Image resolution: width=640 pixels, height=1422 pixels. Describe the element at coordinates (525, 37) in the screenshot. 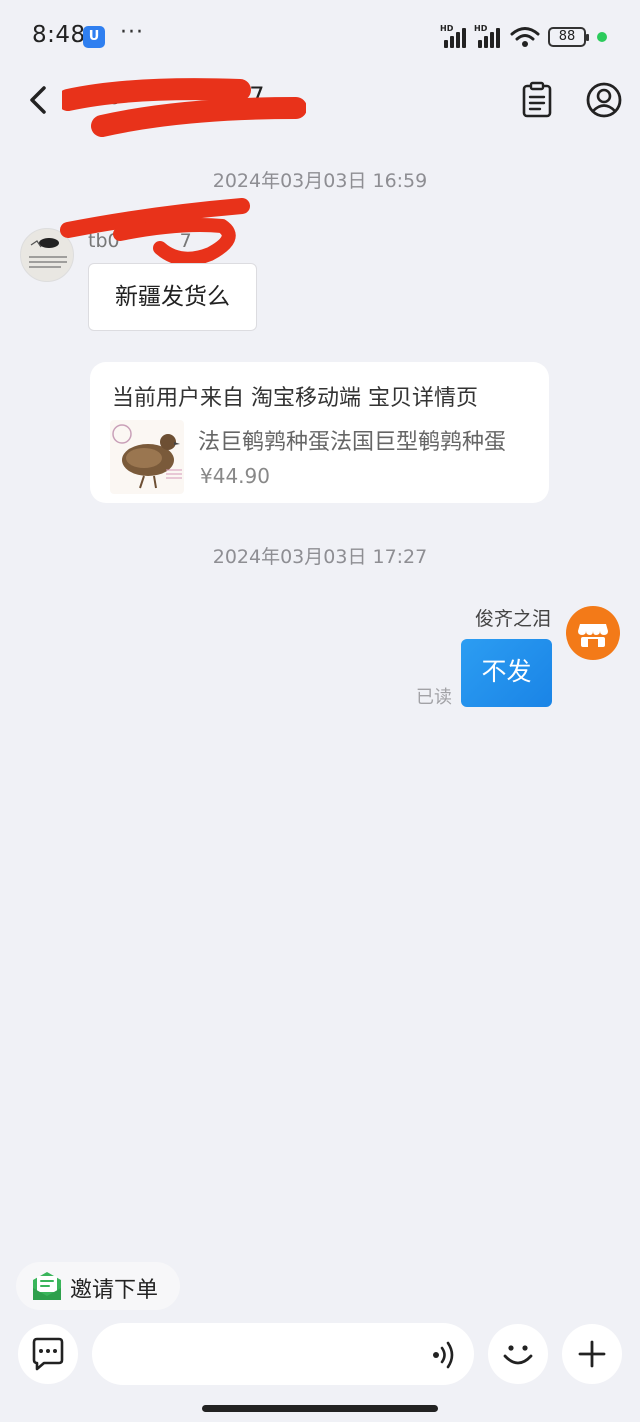

I see `wifi-icon` at that location.